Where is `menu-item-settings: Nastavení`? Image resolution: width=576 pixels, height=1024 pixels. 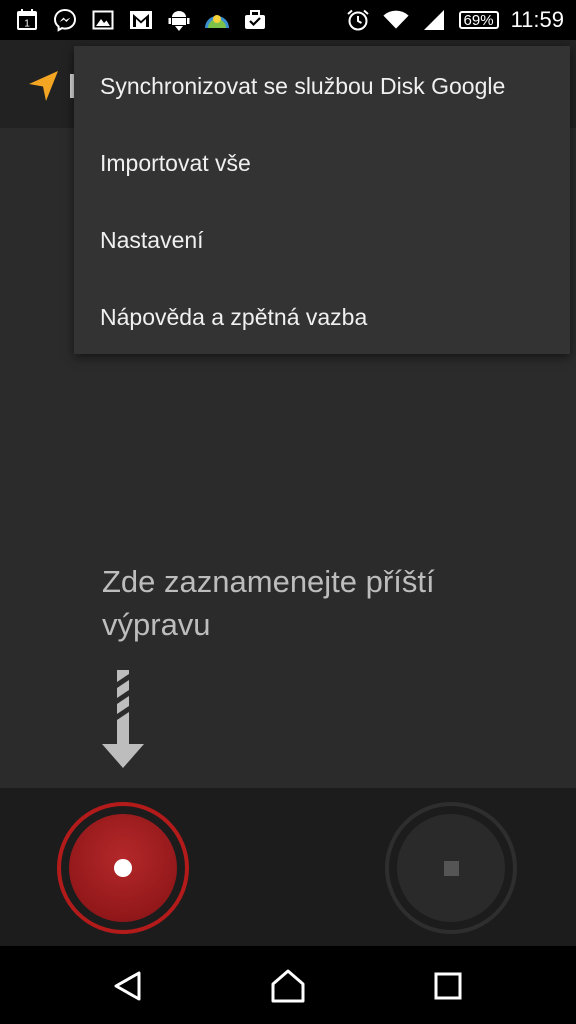
menu-item-settings: Nastavení is located at coordinates (322, 240).